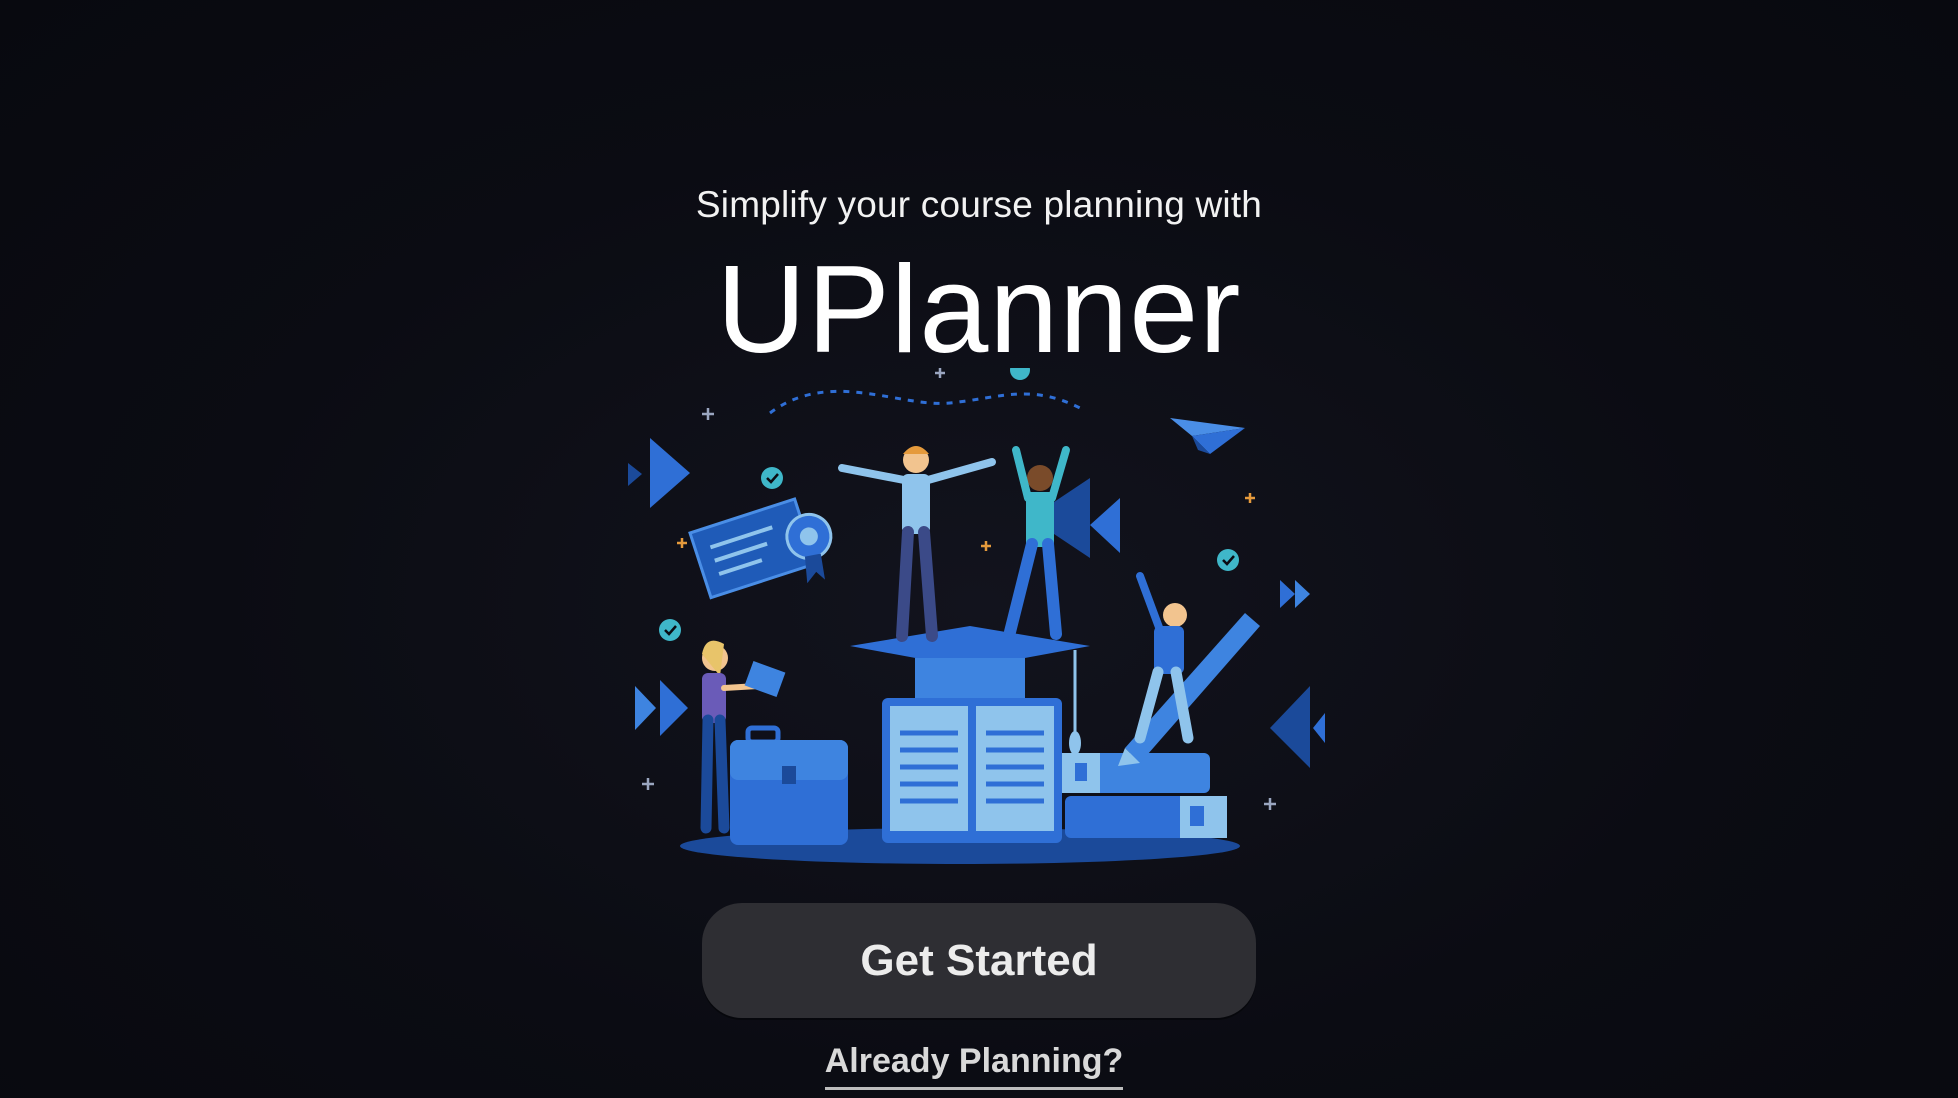 Image resolution: width=1958 pixels, height=1098 pixels. What do you see at coordinates (659, 587) in the screenshot?
I see `decorative-triangles-left` at bounding box center [659, 587].